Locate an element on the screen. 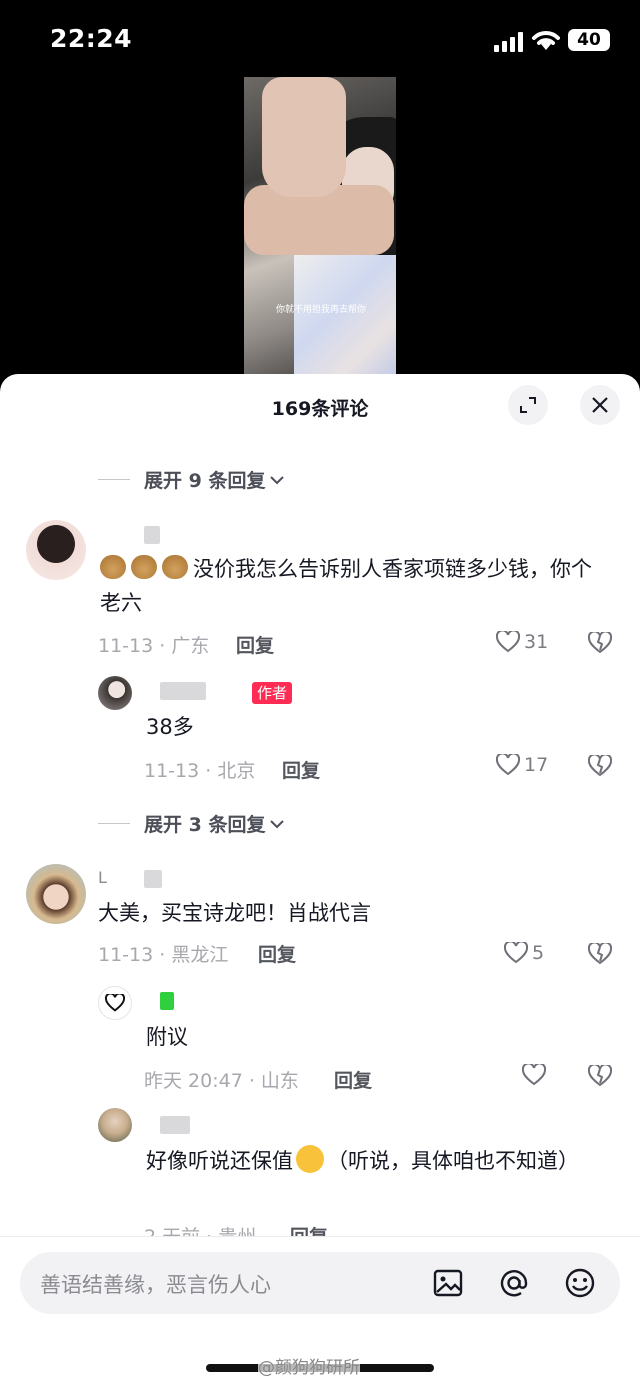 The width and height of the screenshot is (640, 1385). expand-replies-label: 展开 3 条回复 is located at coordinates (205, 825).